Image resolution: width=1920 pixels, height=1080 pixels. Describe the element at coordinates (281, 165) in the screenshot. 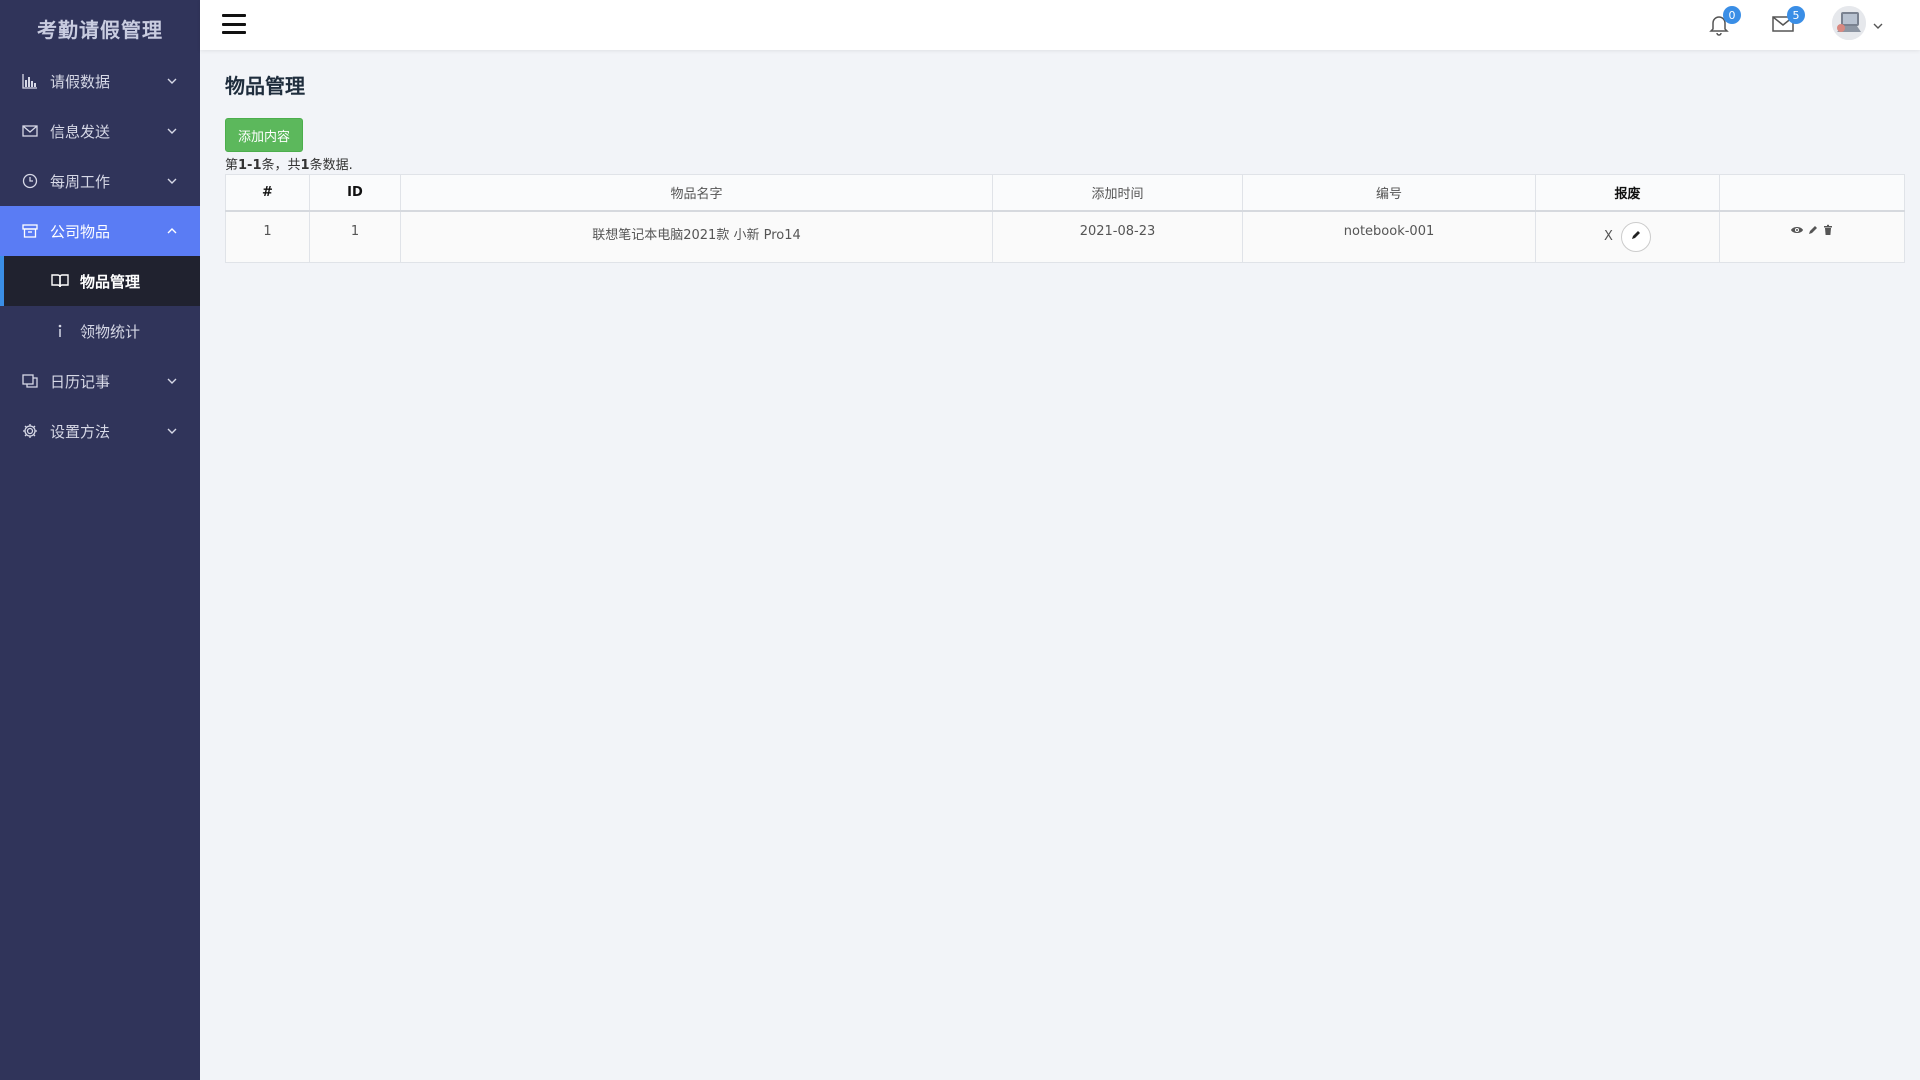

I see `summary-mid: 条，共` at that location.